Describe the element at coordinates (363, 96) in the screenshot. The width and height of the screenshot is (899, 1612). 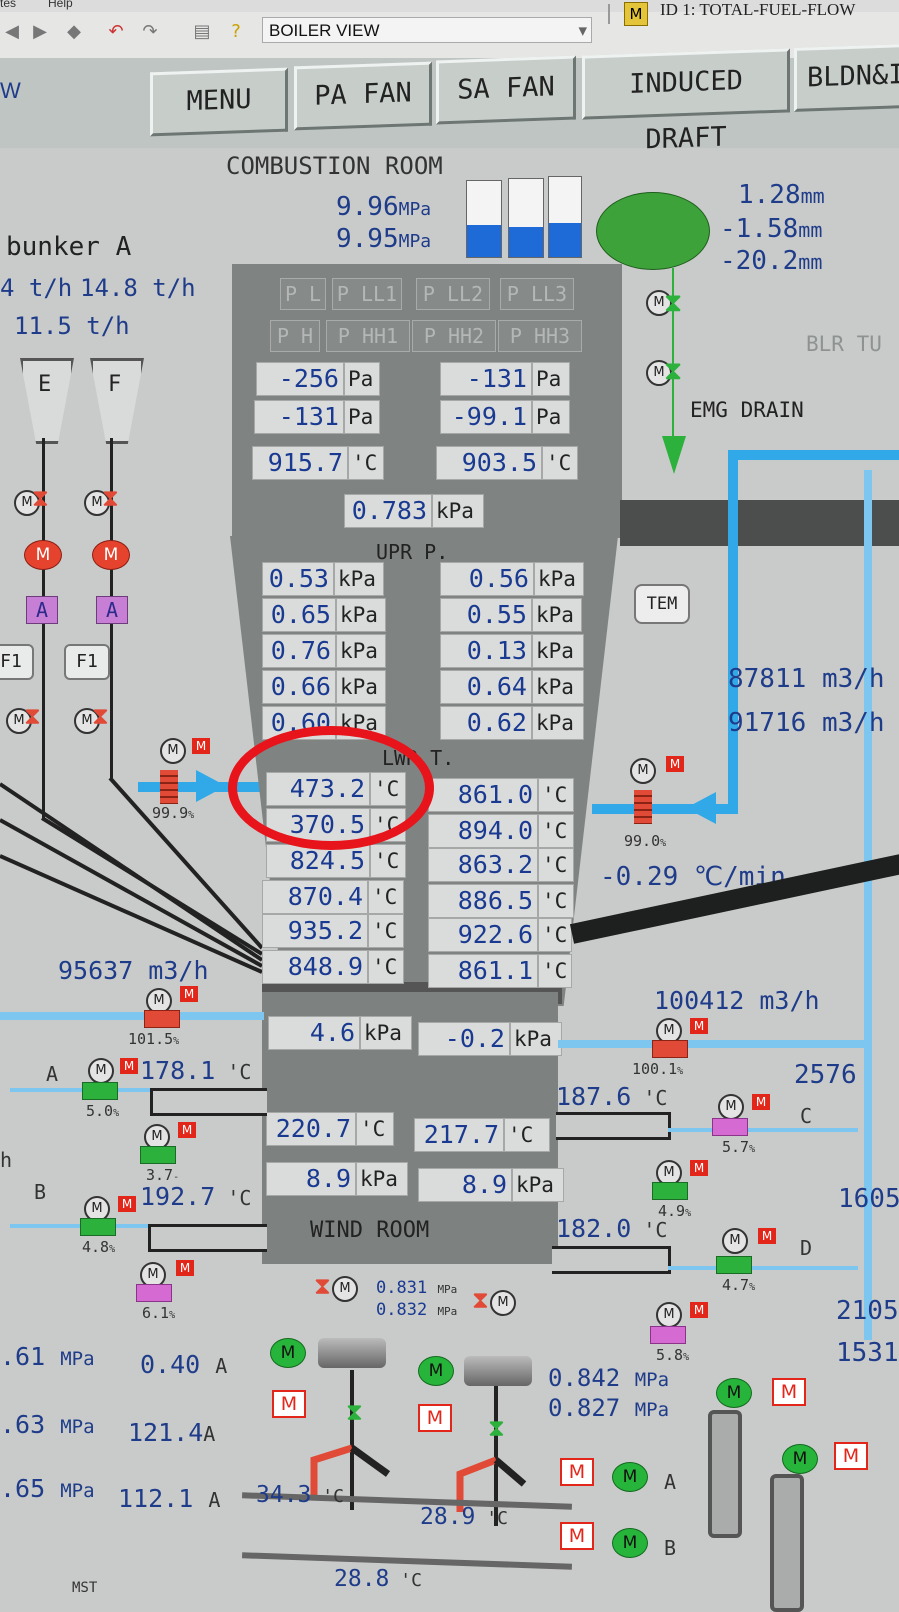
I see `pa-fan-button: PA FAN` at that location.